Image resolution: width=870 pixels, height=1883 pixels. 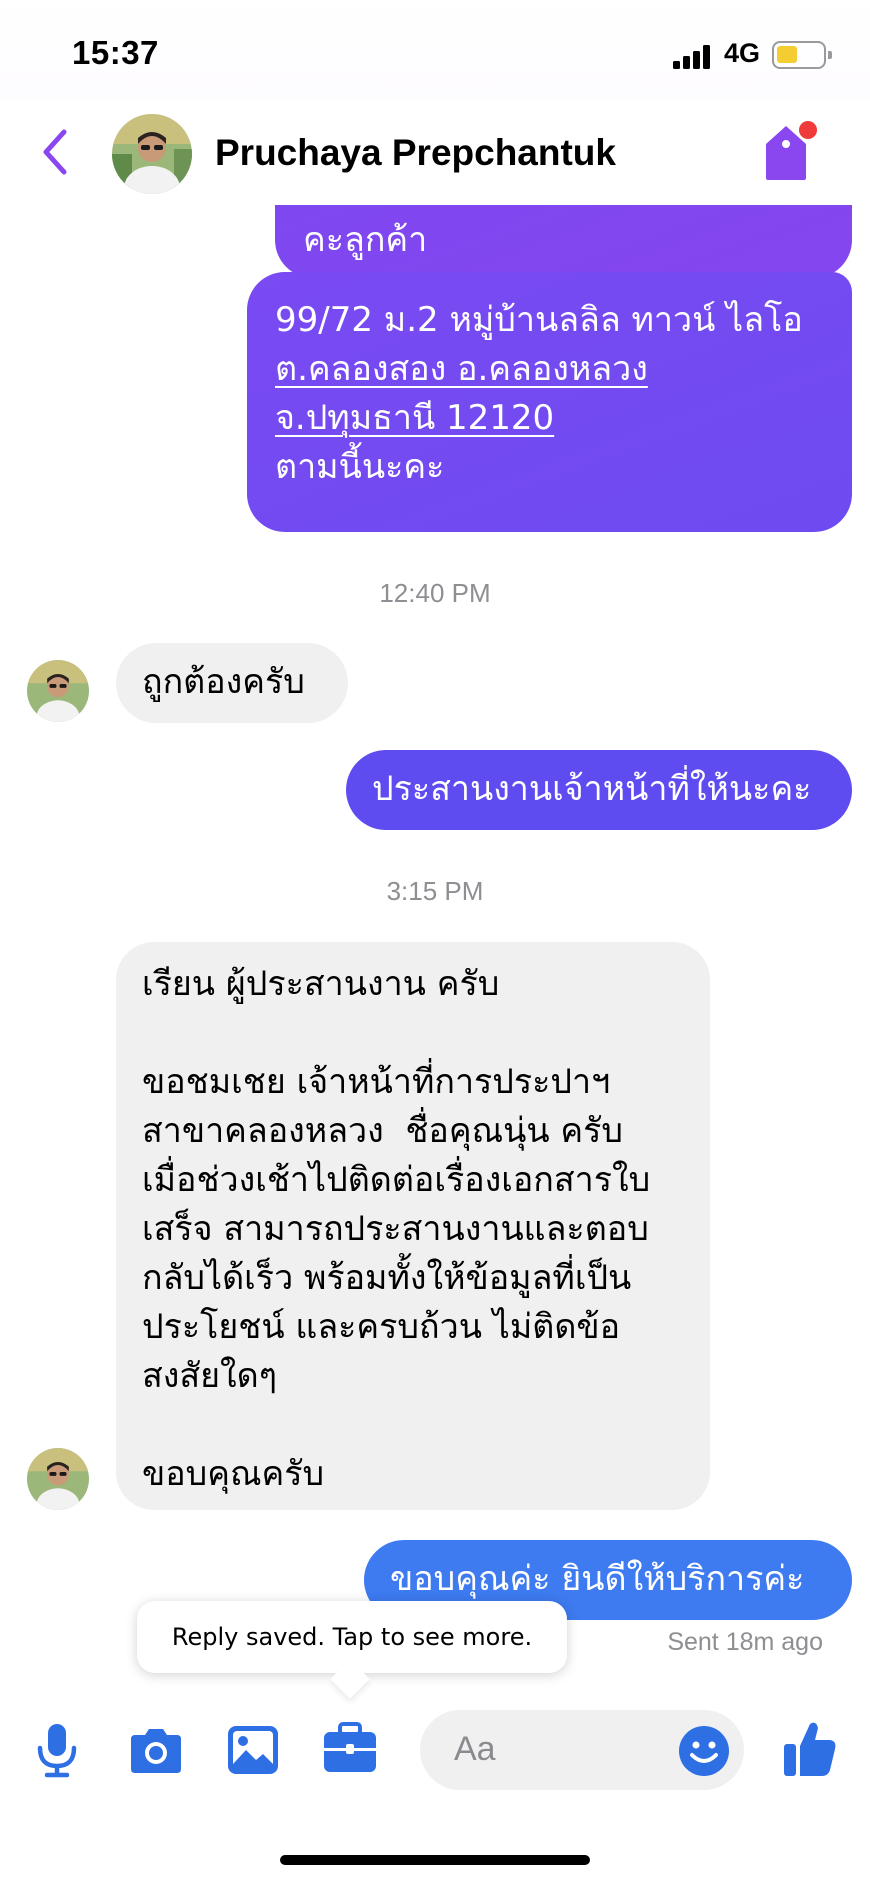 I want to click on message-text: ประสานงานเจ้าหน้าที่ให้นะคะ, so click(x=592, y=789).